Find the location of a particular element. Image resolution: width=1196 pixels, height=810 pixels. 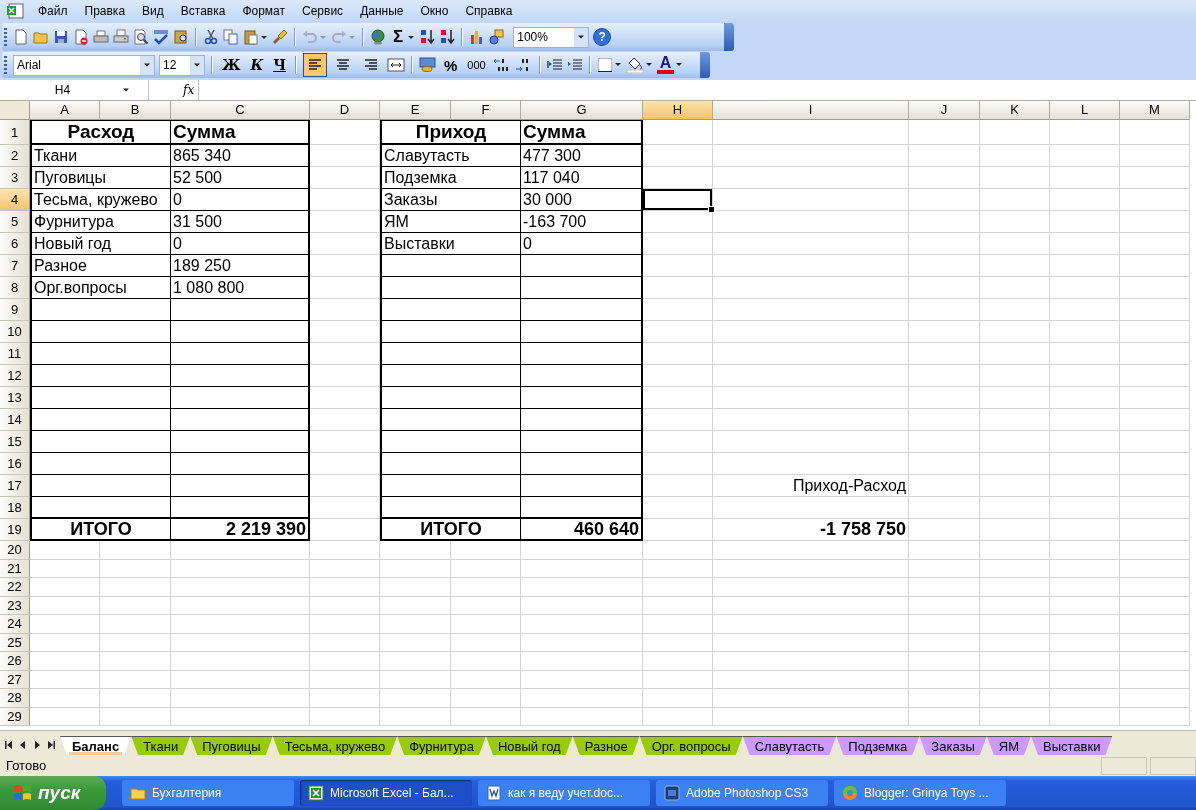

sheet-tab: Пуговицы is located at coordinates (231, 745).